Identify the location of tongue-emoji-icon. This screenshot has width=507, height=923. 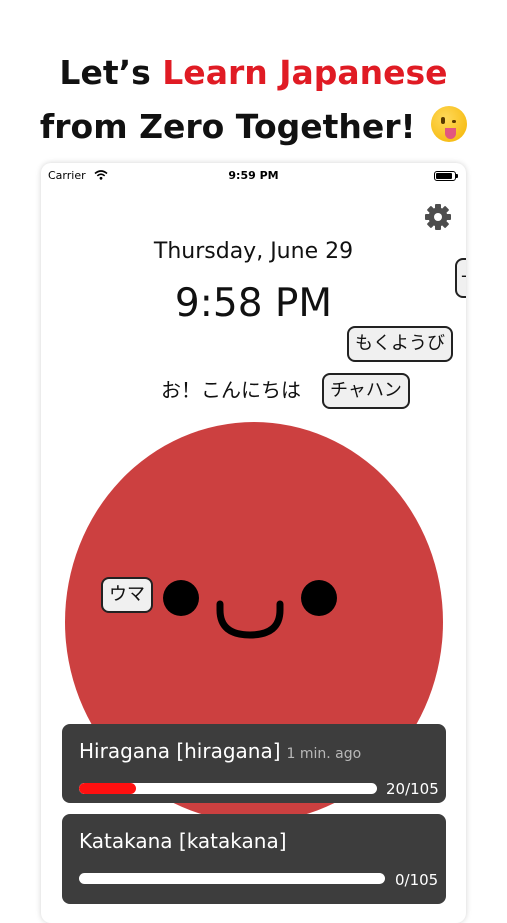
(449, 124).